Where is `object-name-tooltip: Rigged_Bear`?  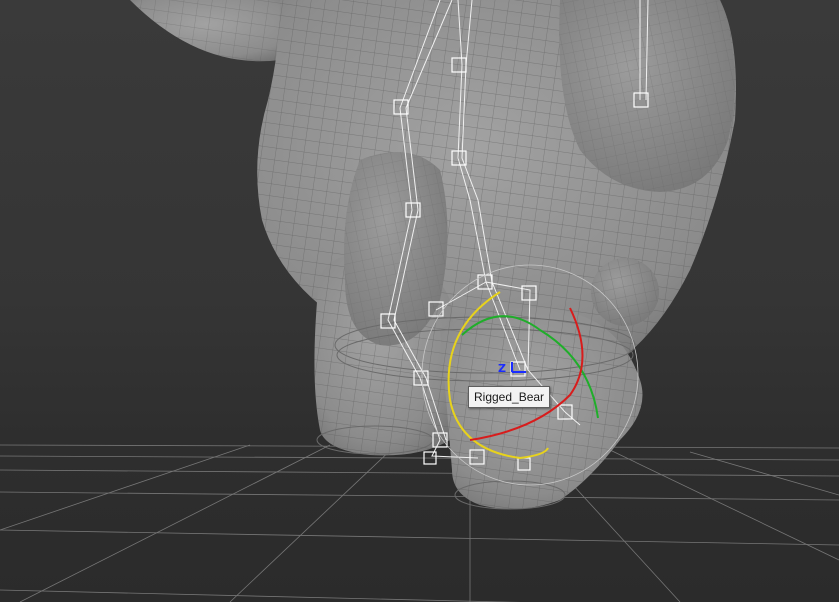 object-name-tooltip: Rigged_Bear is located at coordinates (509, 397).